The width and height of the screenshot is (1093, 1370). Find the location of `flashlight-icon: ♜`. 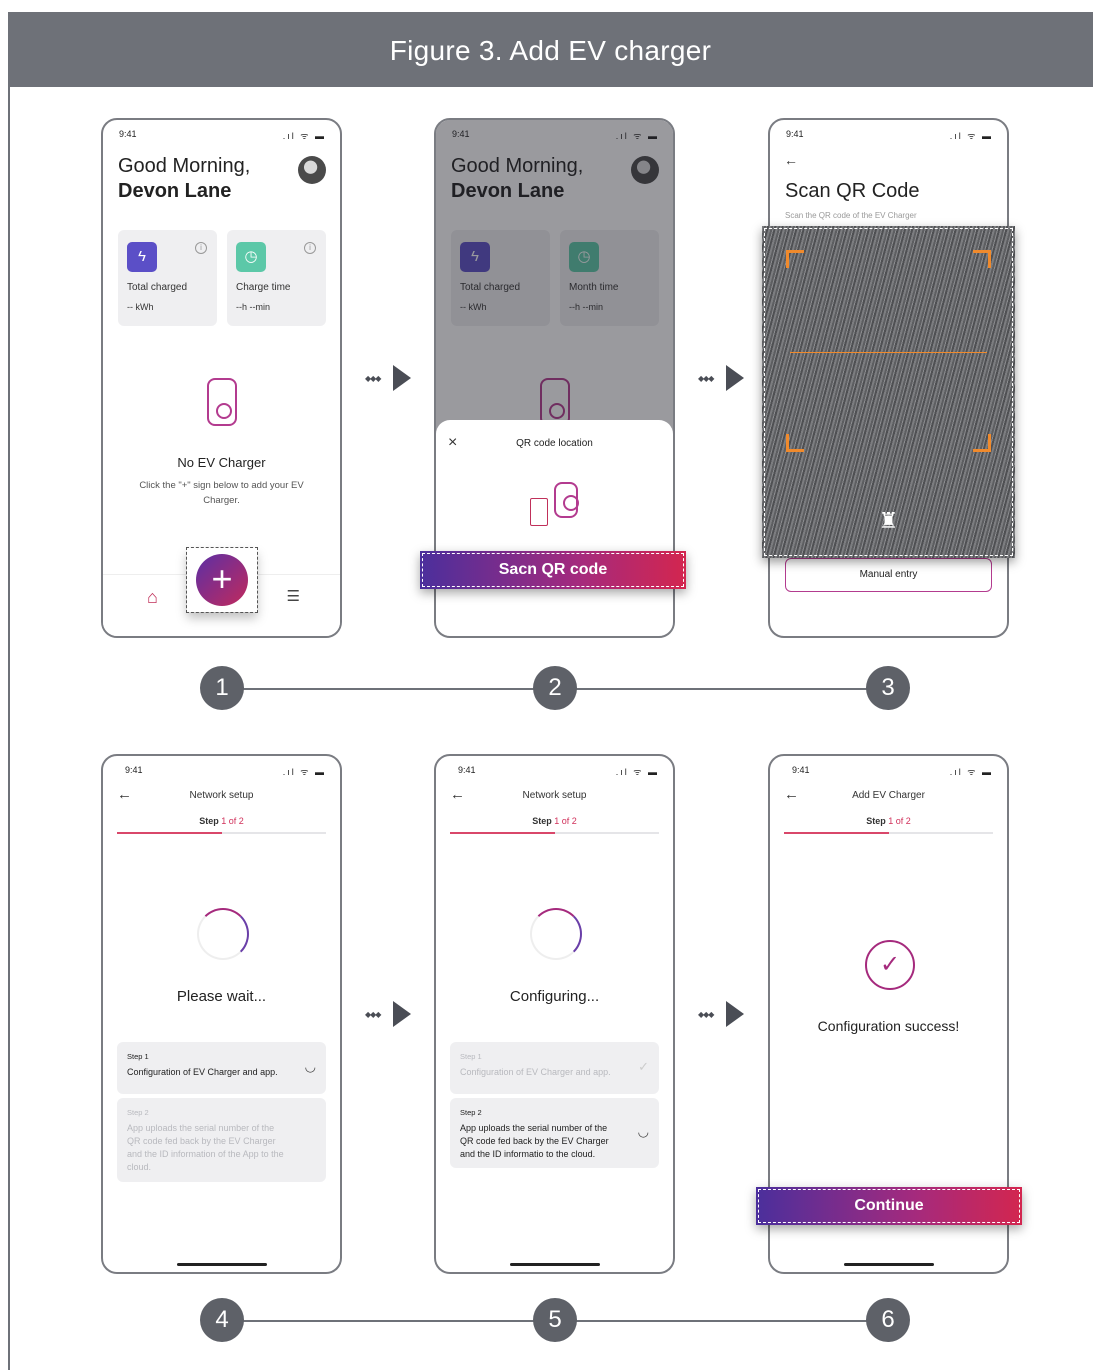

flashlight-icon: ♜ is located at coordinates (888, 521).